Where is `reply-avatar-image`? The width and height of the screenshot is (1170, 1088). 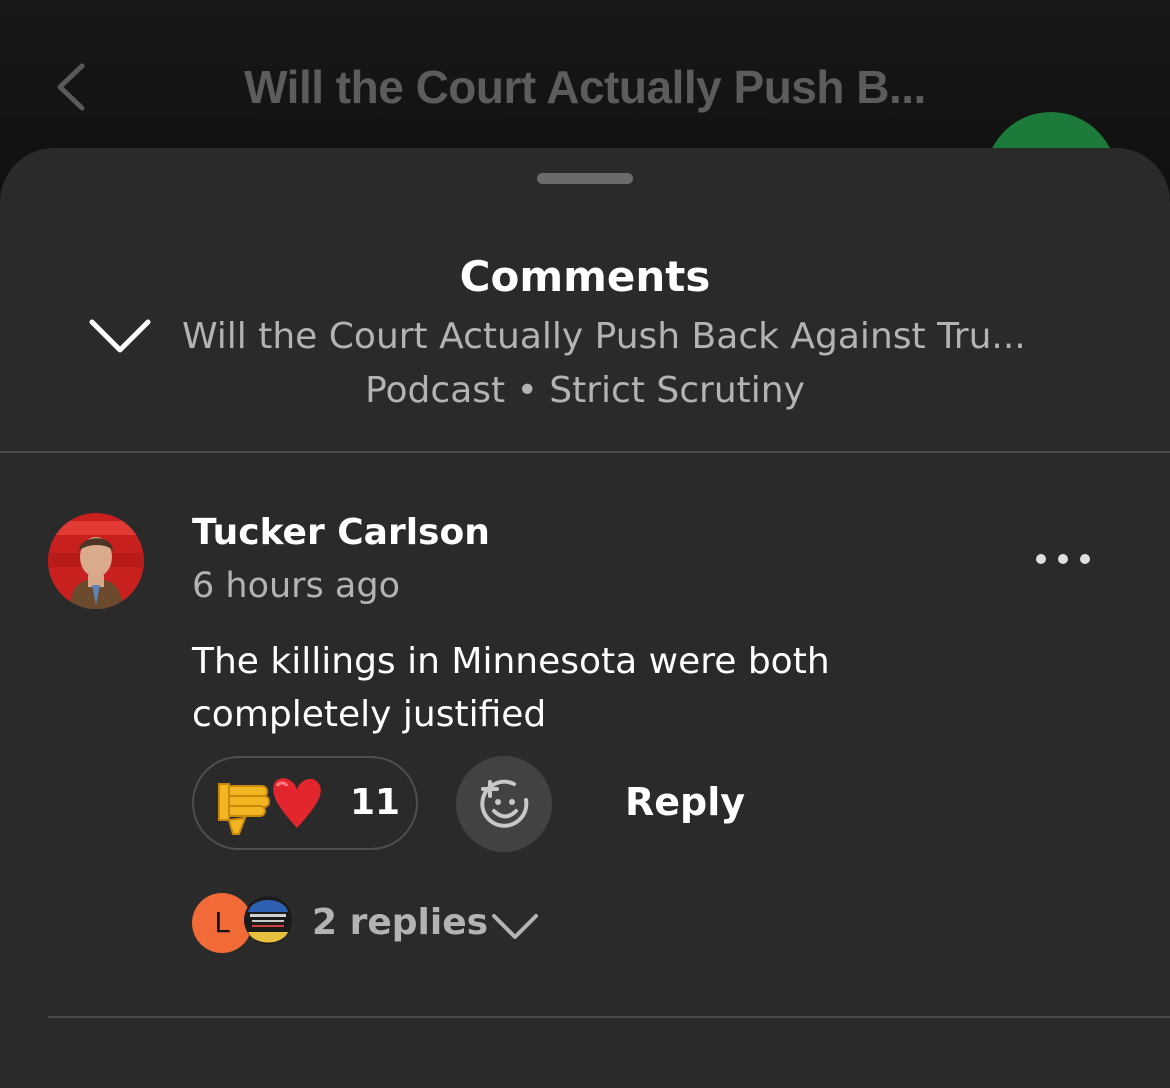 reply-avatar-image is located at coordinates (268, 920).